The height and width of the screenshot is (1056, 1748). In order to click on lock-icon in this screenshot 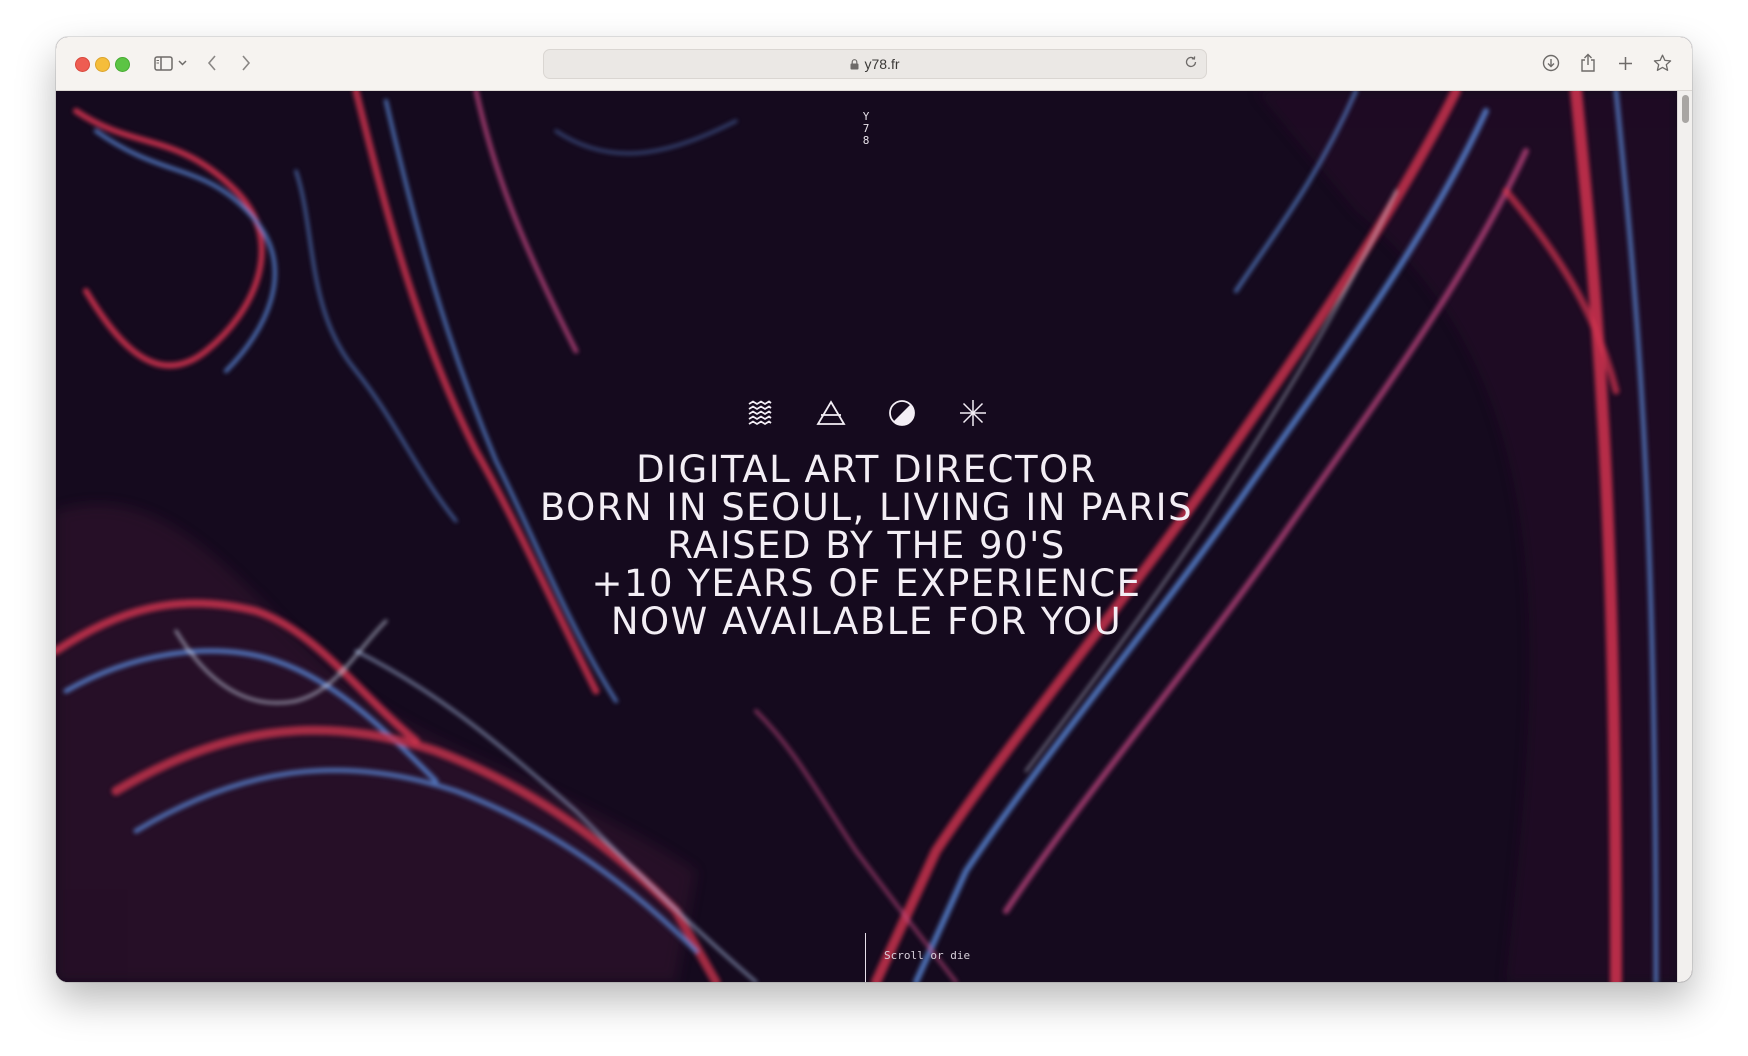, I will do `click(854, 64)`.